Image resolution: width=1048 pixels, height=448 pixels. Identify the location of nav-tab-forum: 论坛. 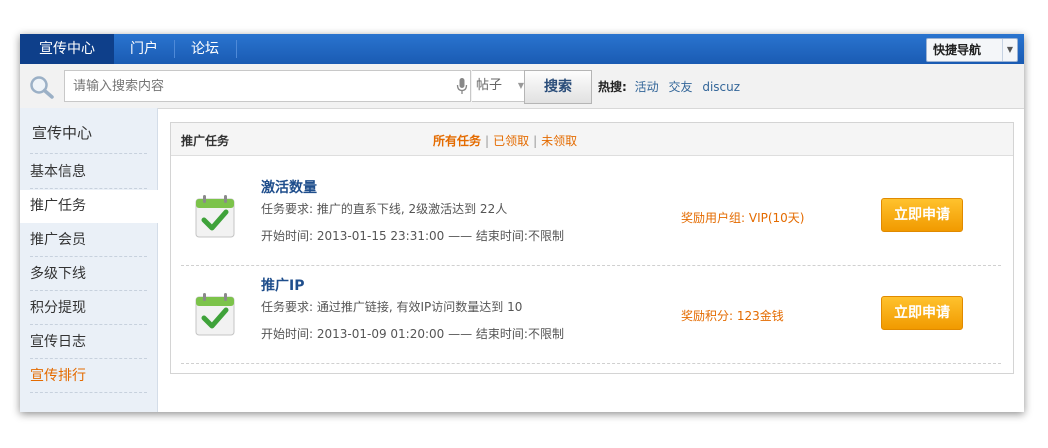
(205, 49).